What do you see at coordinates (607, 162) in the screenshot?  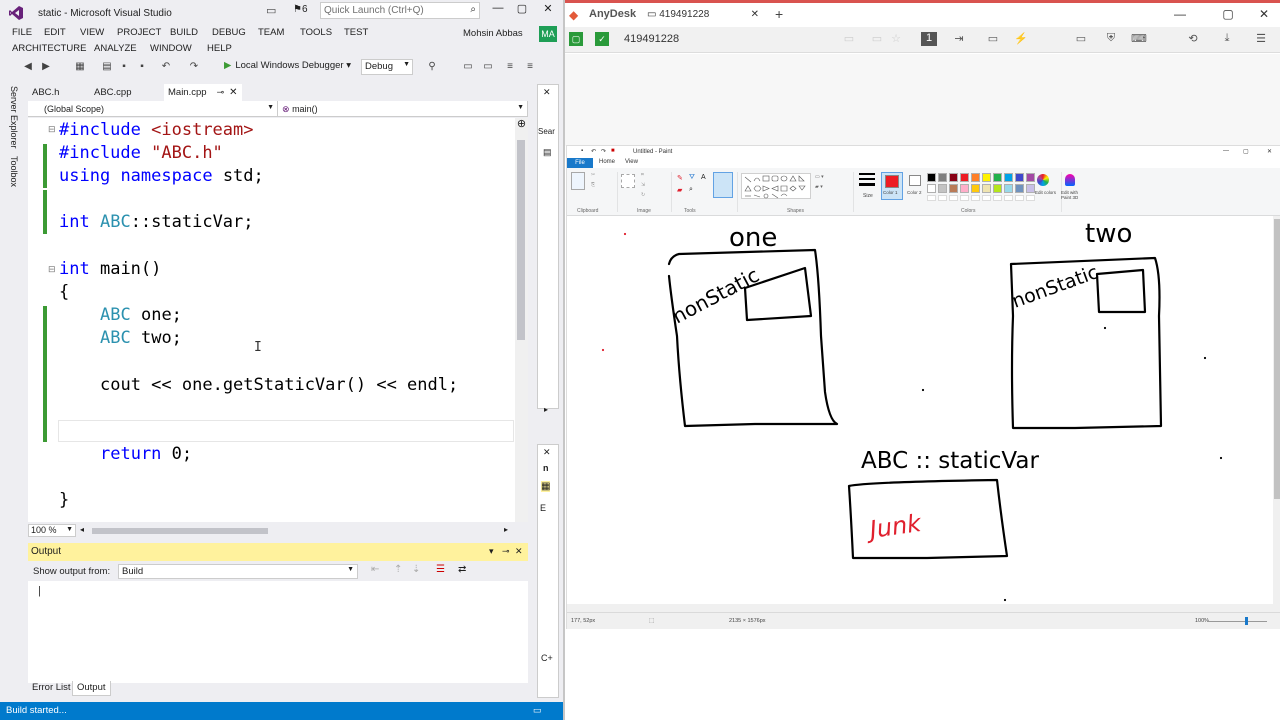 I see `paint-home-tab: Home` at bounding box center [607, 162].